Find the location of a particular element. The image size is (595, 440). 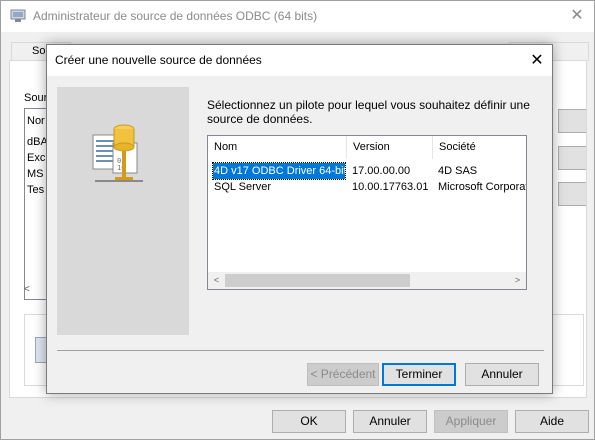

separator is located at coordinates (300, 350).